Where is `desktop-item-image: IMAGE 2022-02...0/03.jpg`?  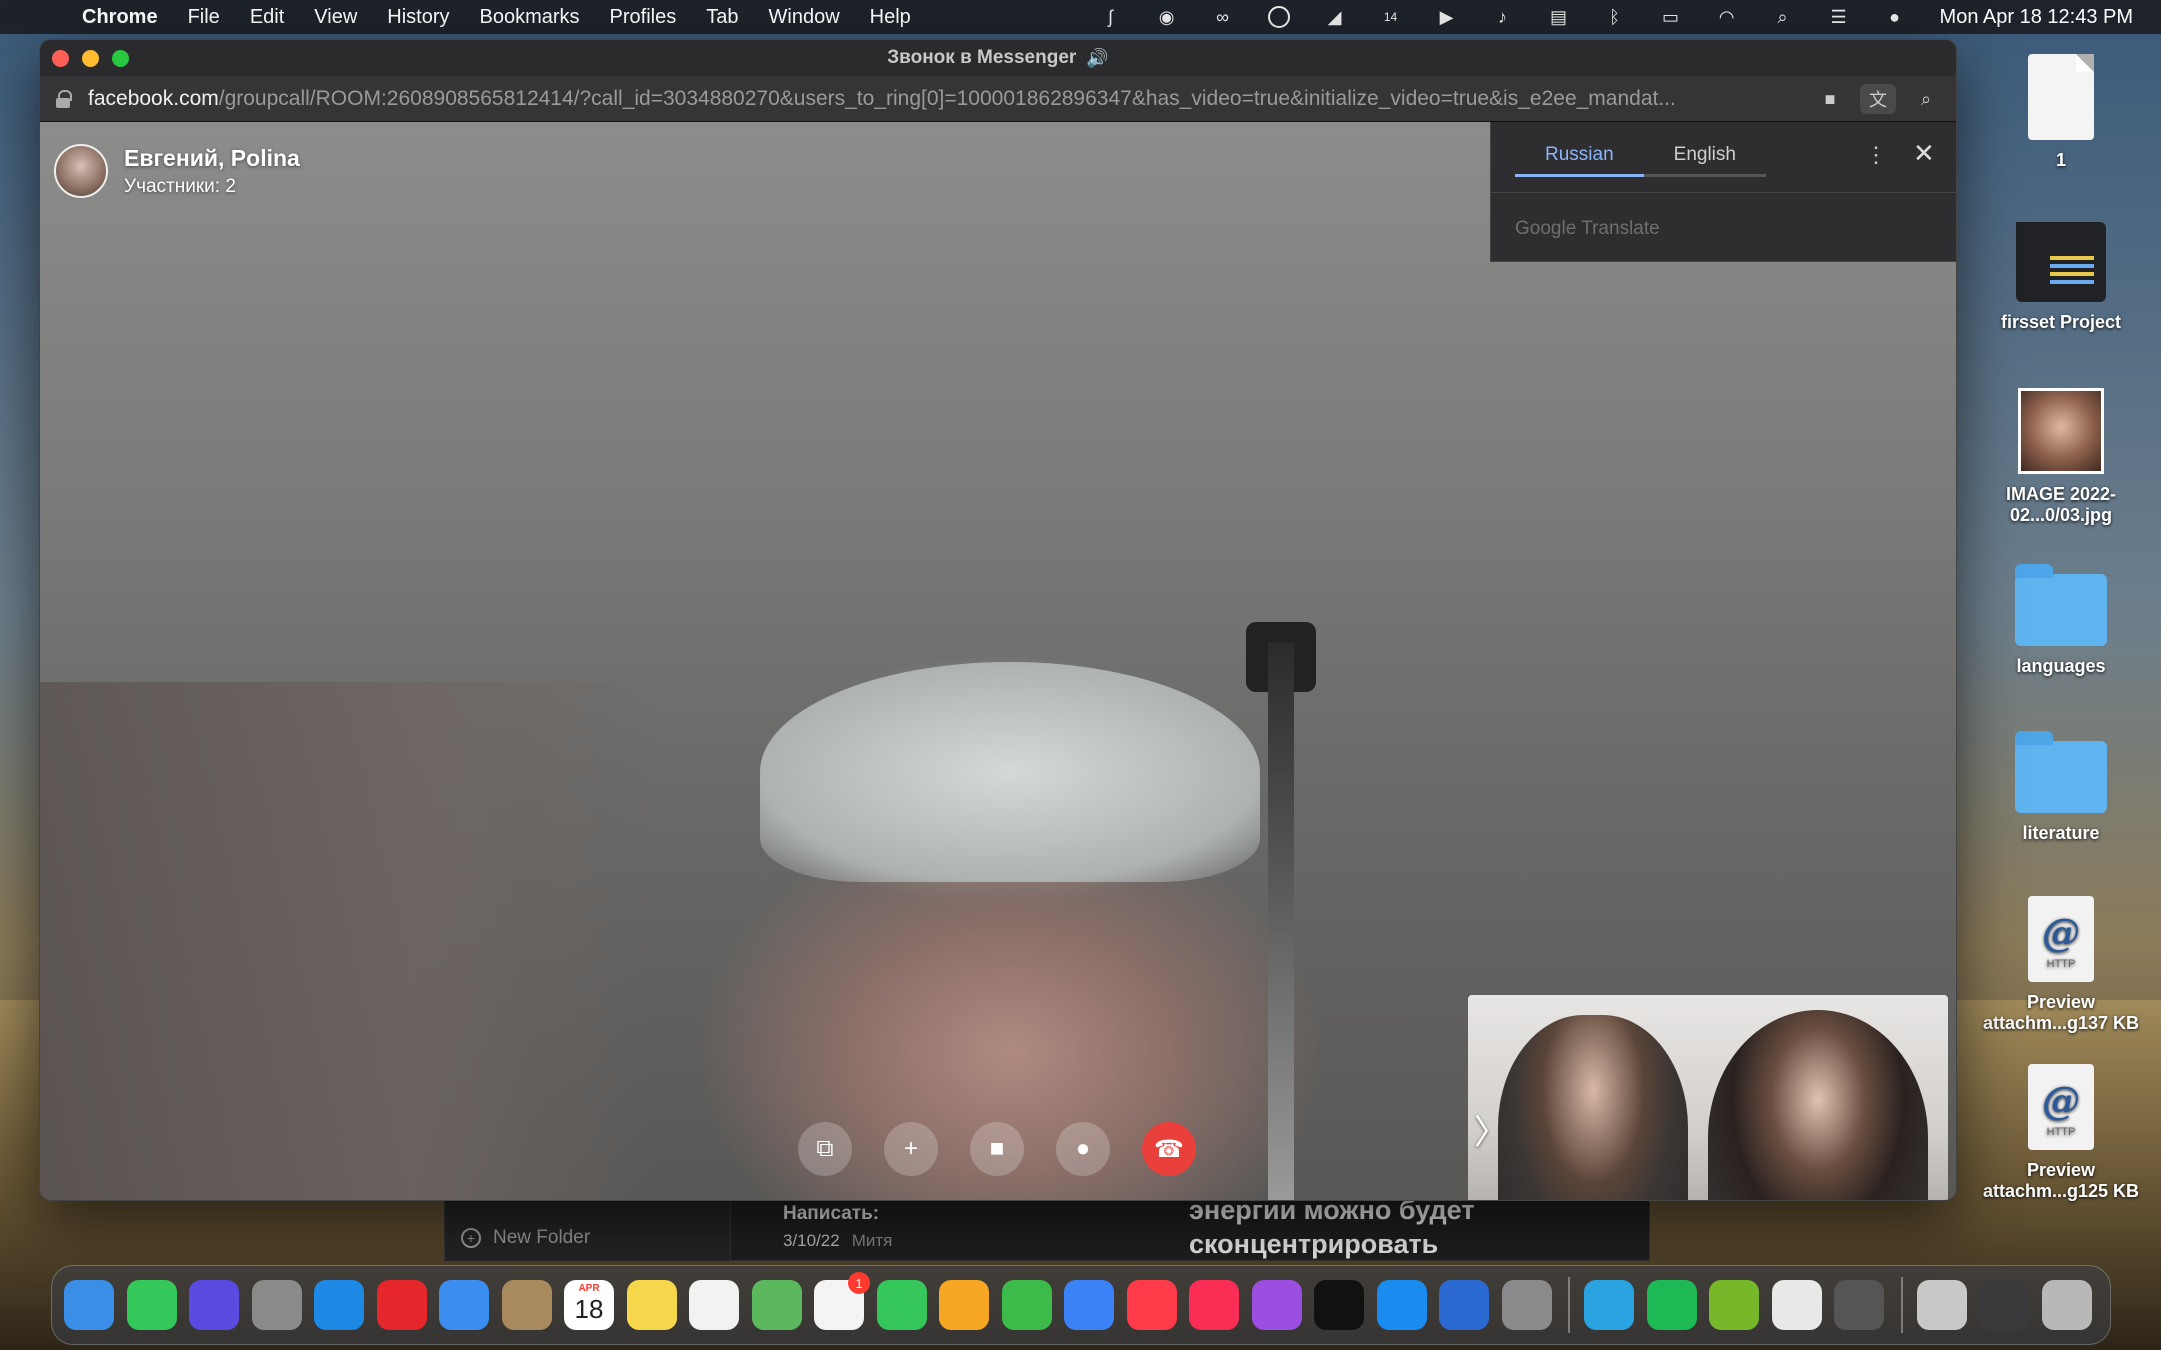
desktop-item-image: IMAGE 2022-02...0/03.jpg is located at coordinates (2061, 457).